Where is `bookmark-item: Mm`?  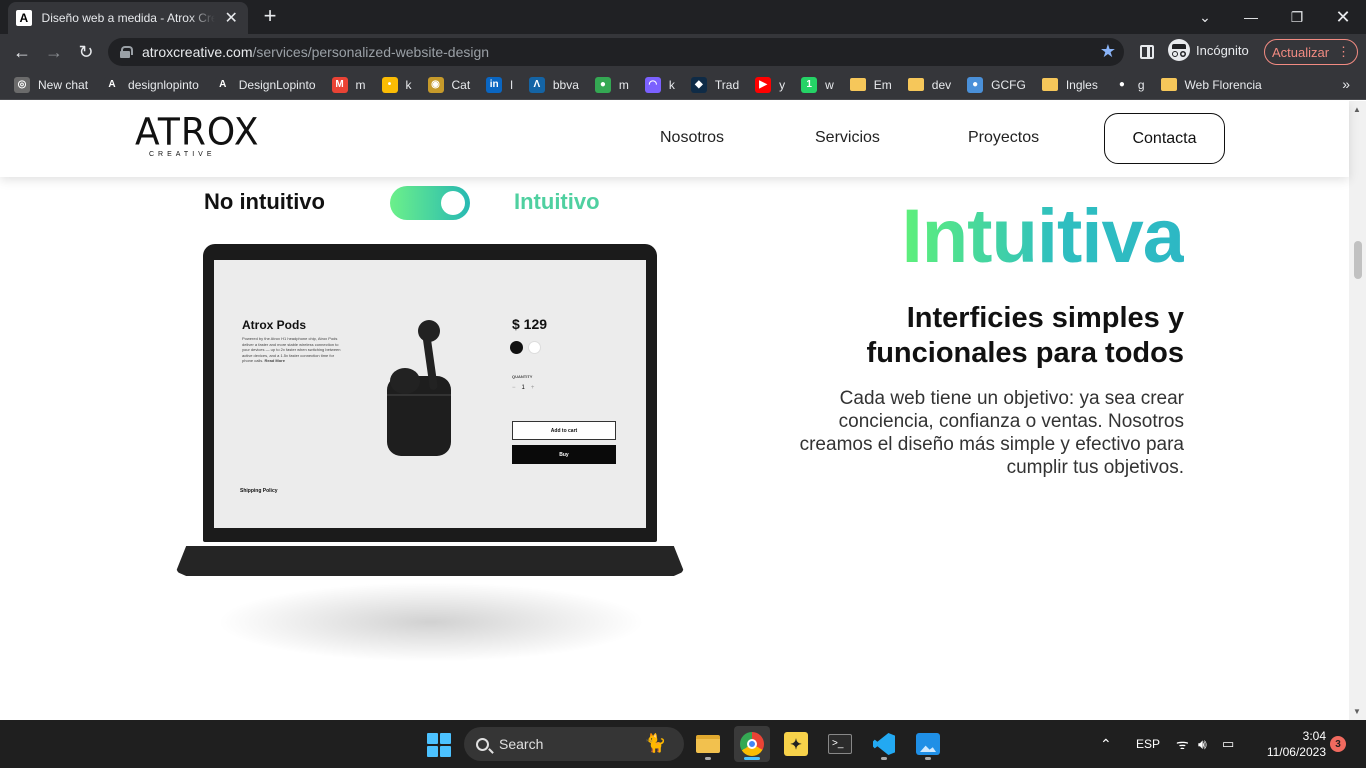
bookmark-item: Mm is located at coordinates (348, 84).